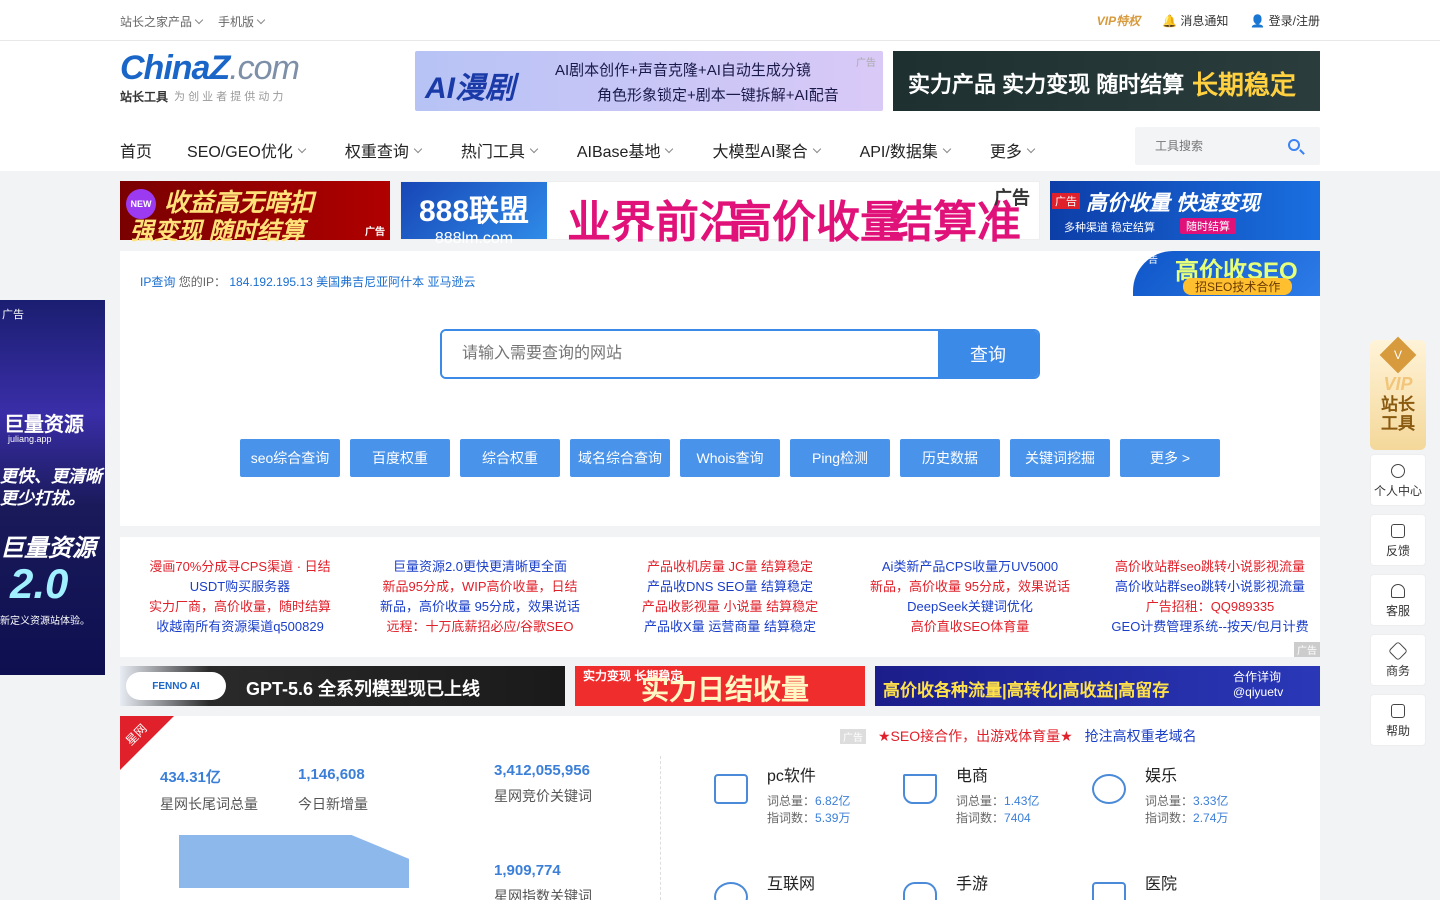 The width and height of the screenshot is (1440, 900). I want to click on text-ad-link: 漫画70%分成寻CPS渠道 · 日结, so click(240, 567).